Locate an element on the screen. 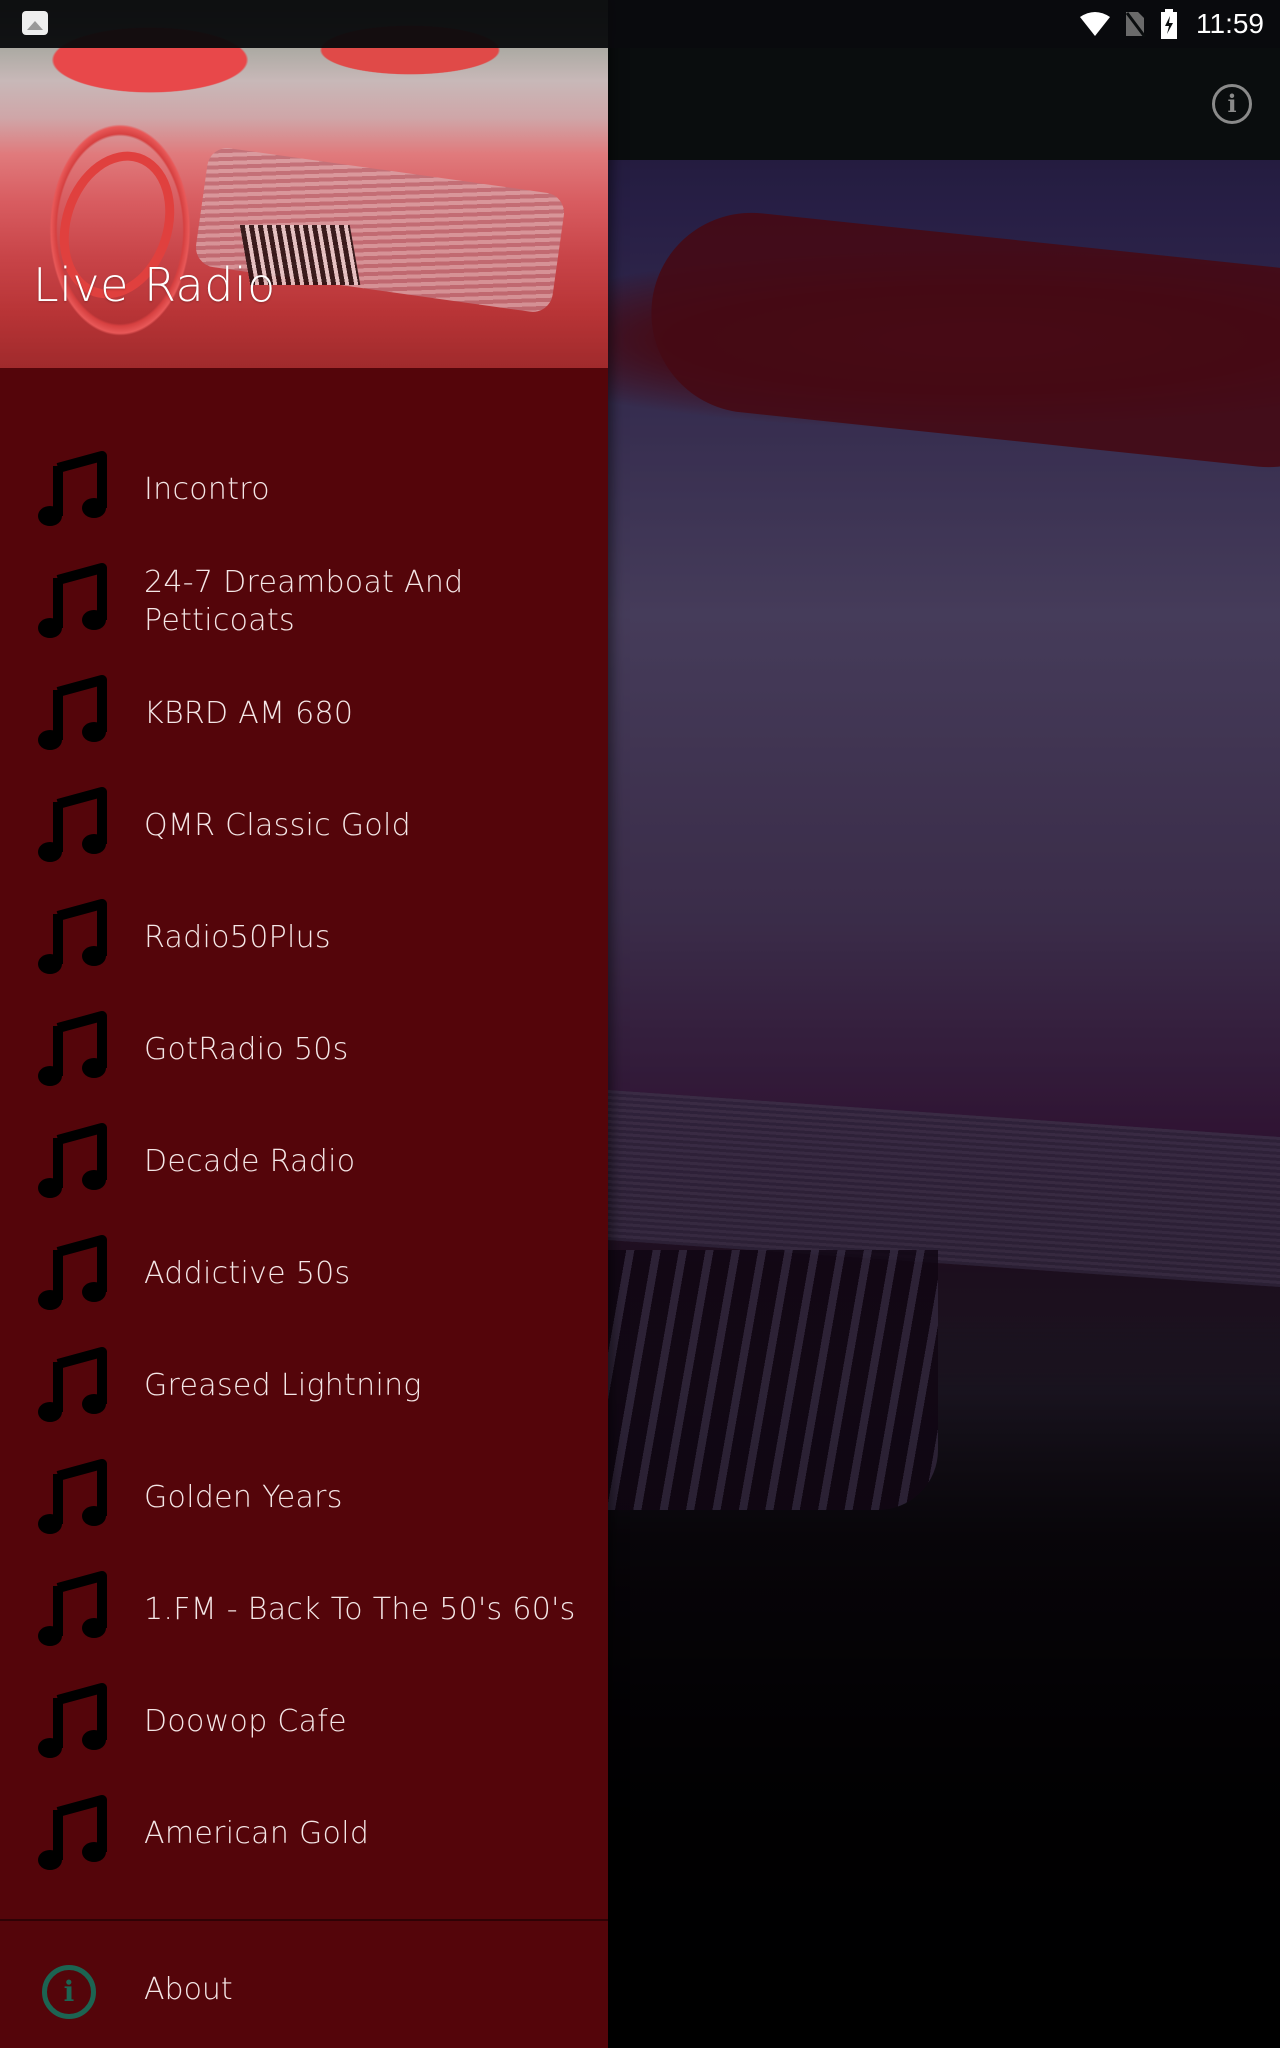 The image size is (1280, 2048). drawer-item-station: Radio50Plus is located at coordinates (304, 938).